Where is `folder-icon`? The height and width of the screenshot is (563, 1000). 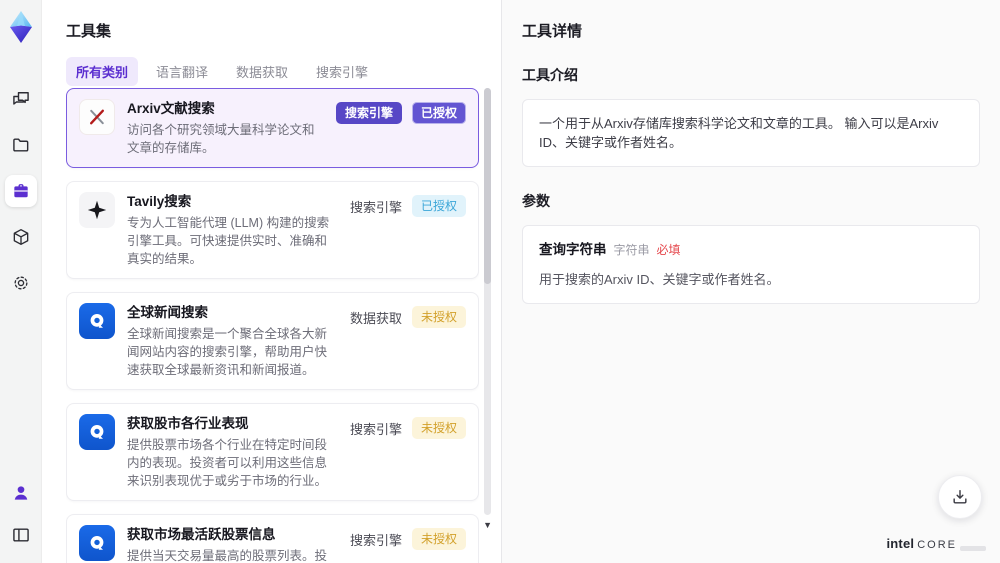 folder-icon is located at coordinates (21, 145).